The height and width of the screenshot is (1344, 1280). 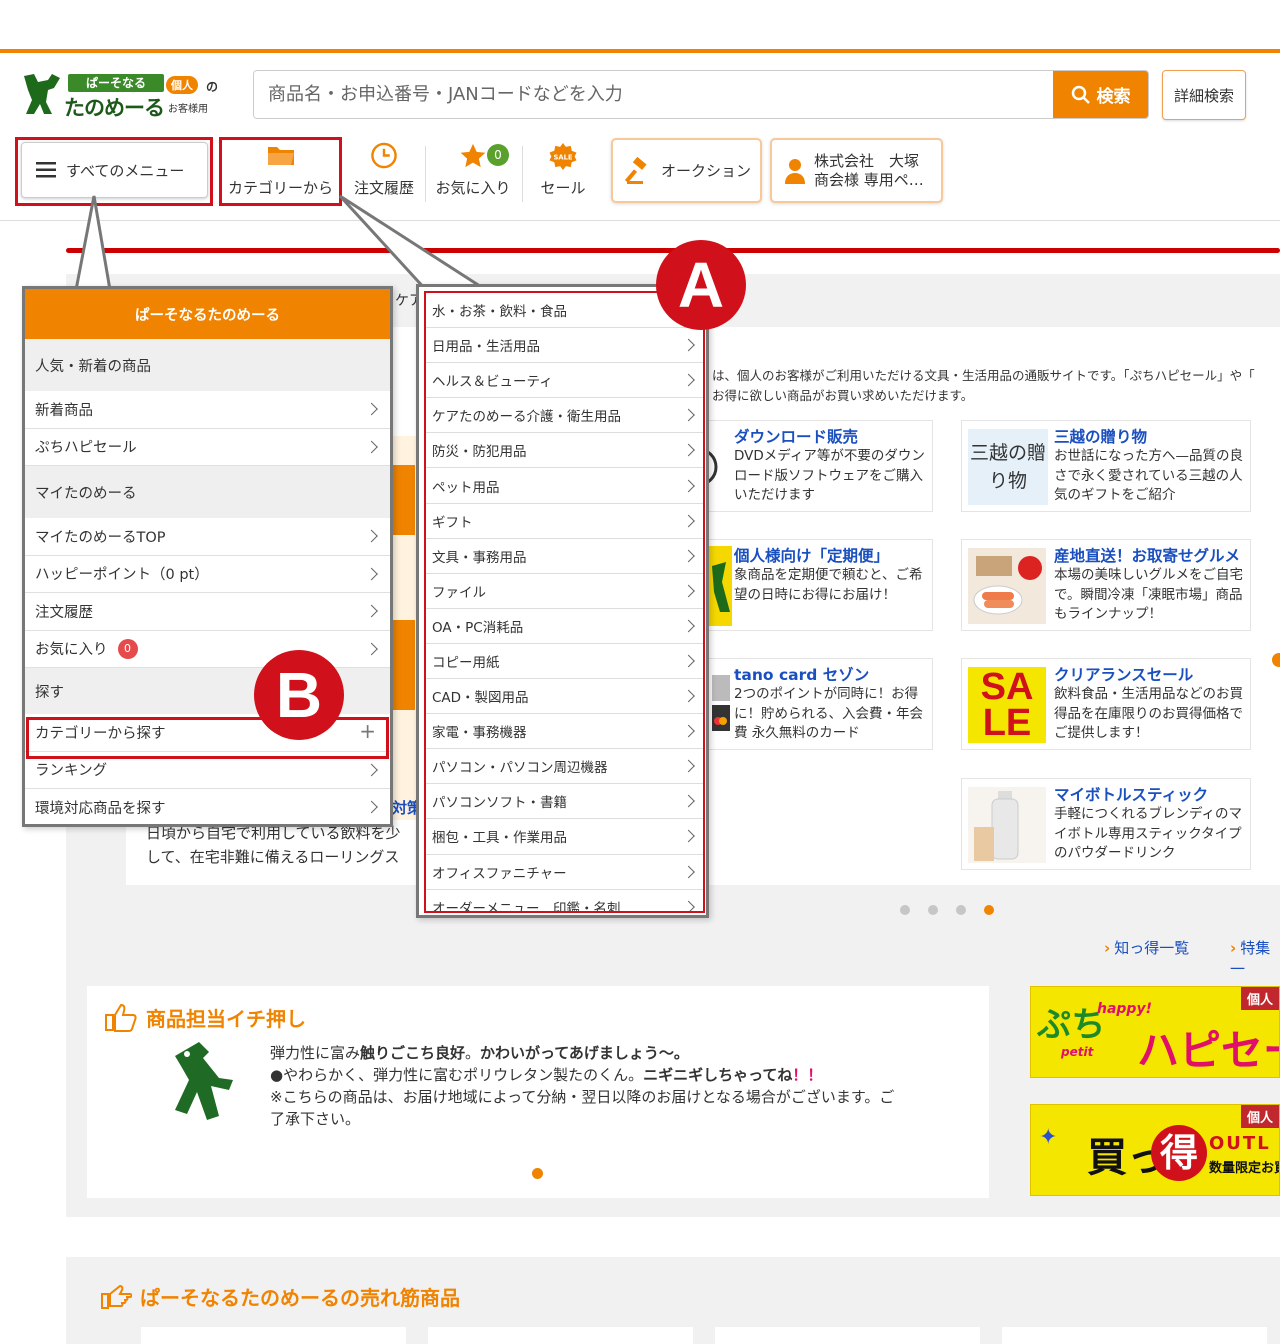 What do you see at coordinates (564, 900) in the screenshot?
I see `category-item: オーダーメニュー 印鑑・名刺` at bounding box center [564, 900].